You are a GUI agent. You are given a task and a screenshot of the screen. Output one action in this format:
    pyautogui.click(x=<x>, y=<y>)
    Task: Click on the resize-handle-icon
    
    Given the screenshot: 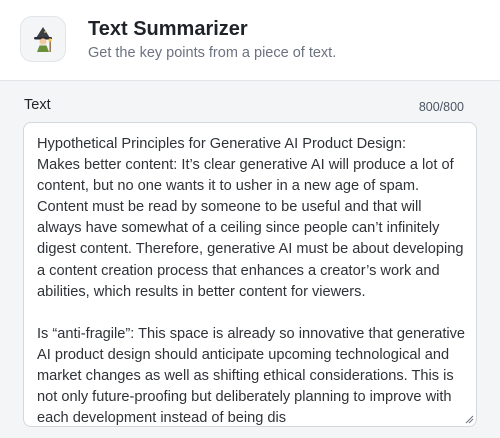 What is the action you would take?
    pyautogui.click(x=469, y=419)
    